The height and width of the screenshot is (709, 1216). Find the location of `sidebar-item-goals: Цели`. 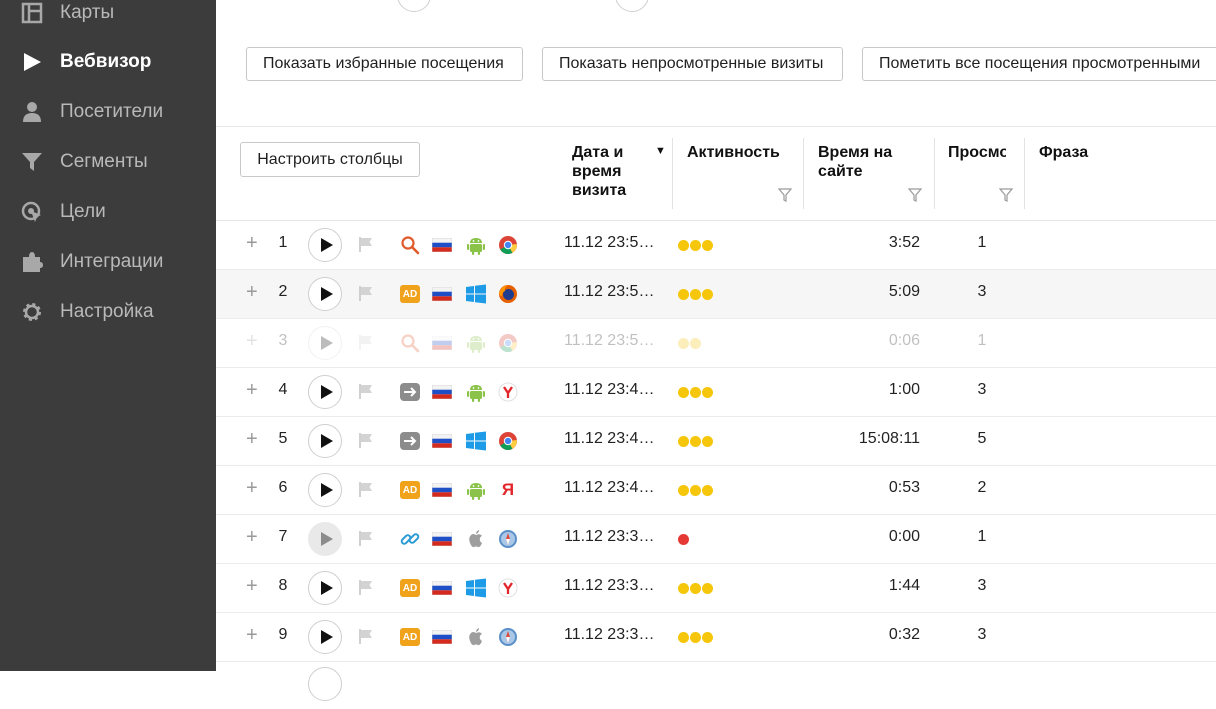

sidebar-item-goals: Цели is located at coordinates (108, 212).